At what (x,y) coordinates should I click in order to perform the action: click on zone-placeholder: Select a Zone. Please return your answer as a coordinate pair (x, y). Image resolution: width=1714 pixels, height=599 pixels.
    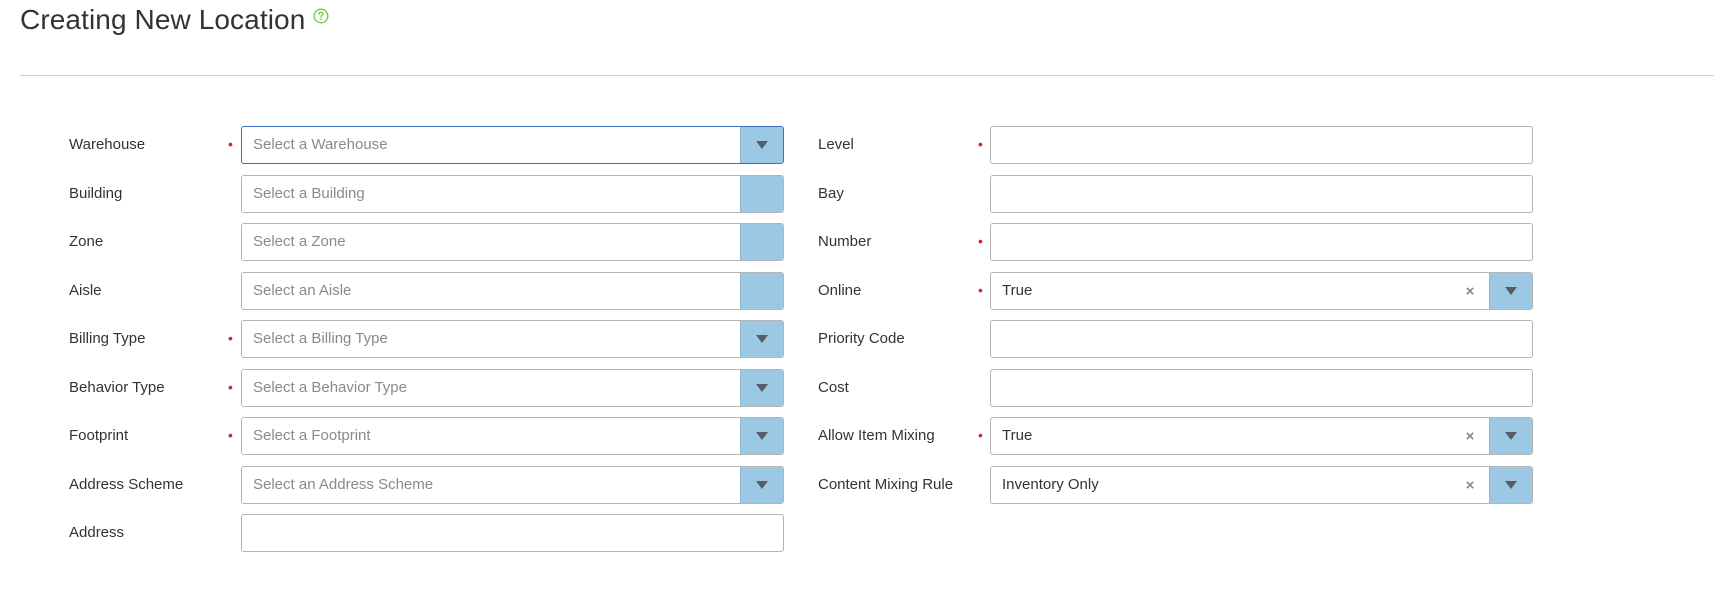
    Looking at the image, I should click on (299, 241).